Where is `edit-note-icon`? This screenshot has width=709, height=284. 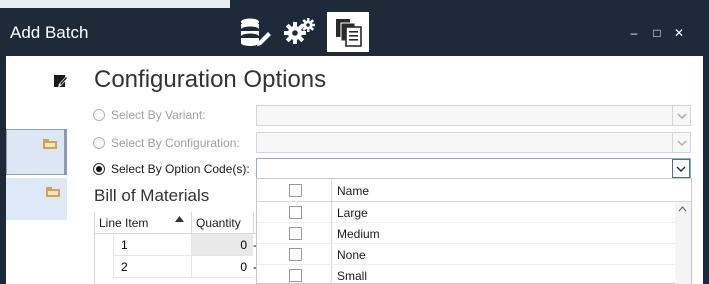 edit-note-icon is located at coordinates (61, 81).